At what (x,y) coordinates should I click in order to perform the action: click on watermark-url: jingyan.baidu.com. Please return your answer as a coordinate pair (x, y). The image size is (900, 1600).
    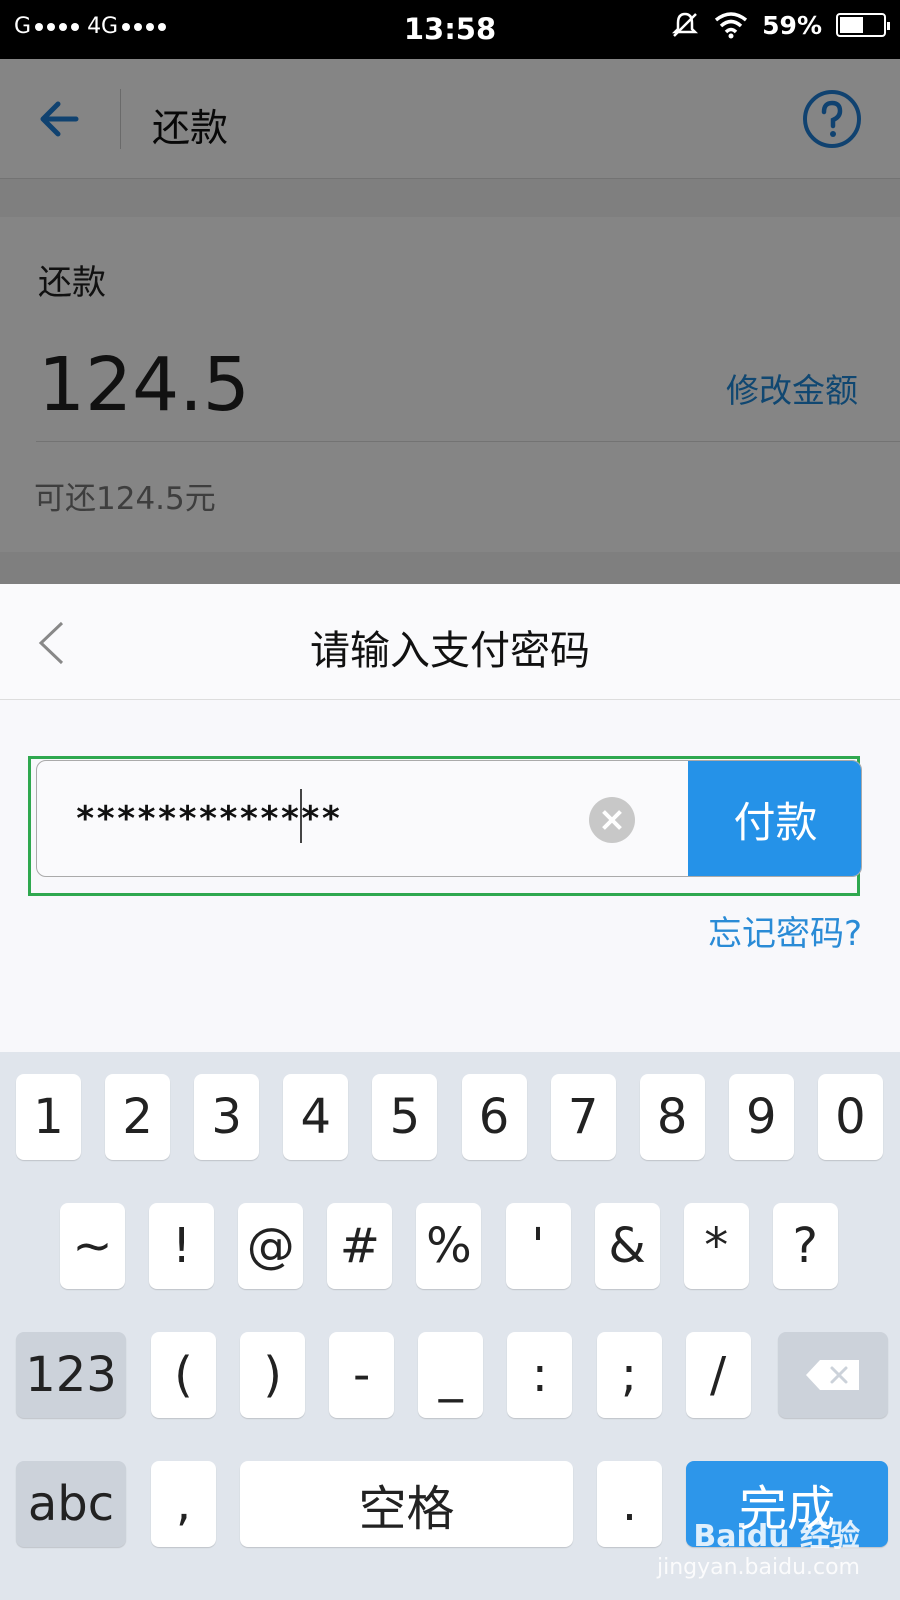
    Looking at the image, I should click on (758, 1567).